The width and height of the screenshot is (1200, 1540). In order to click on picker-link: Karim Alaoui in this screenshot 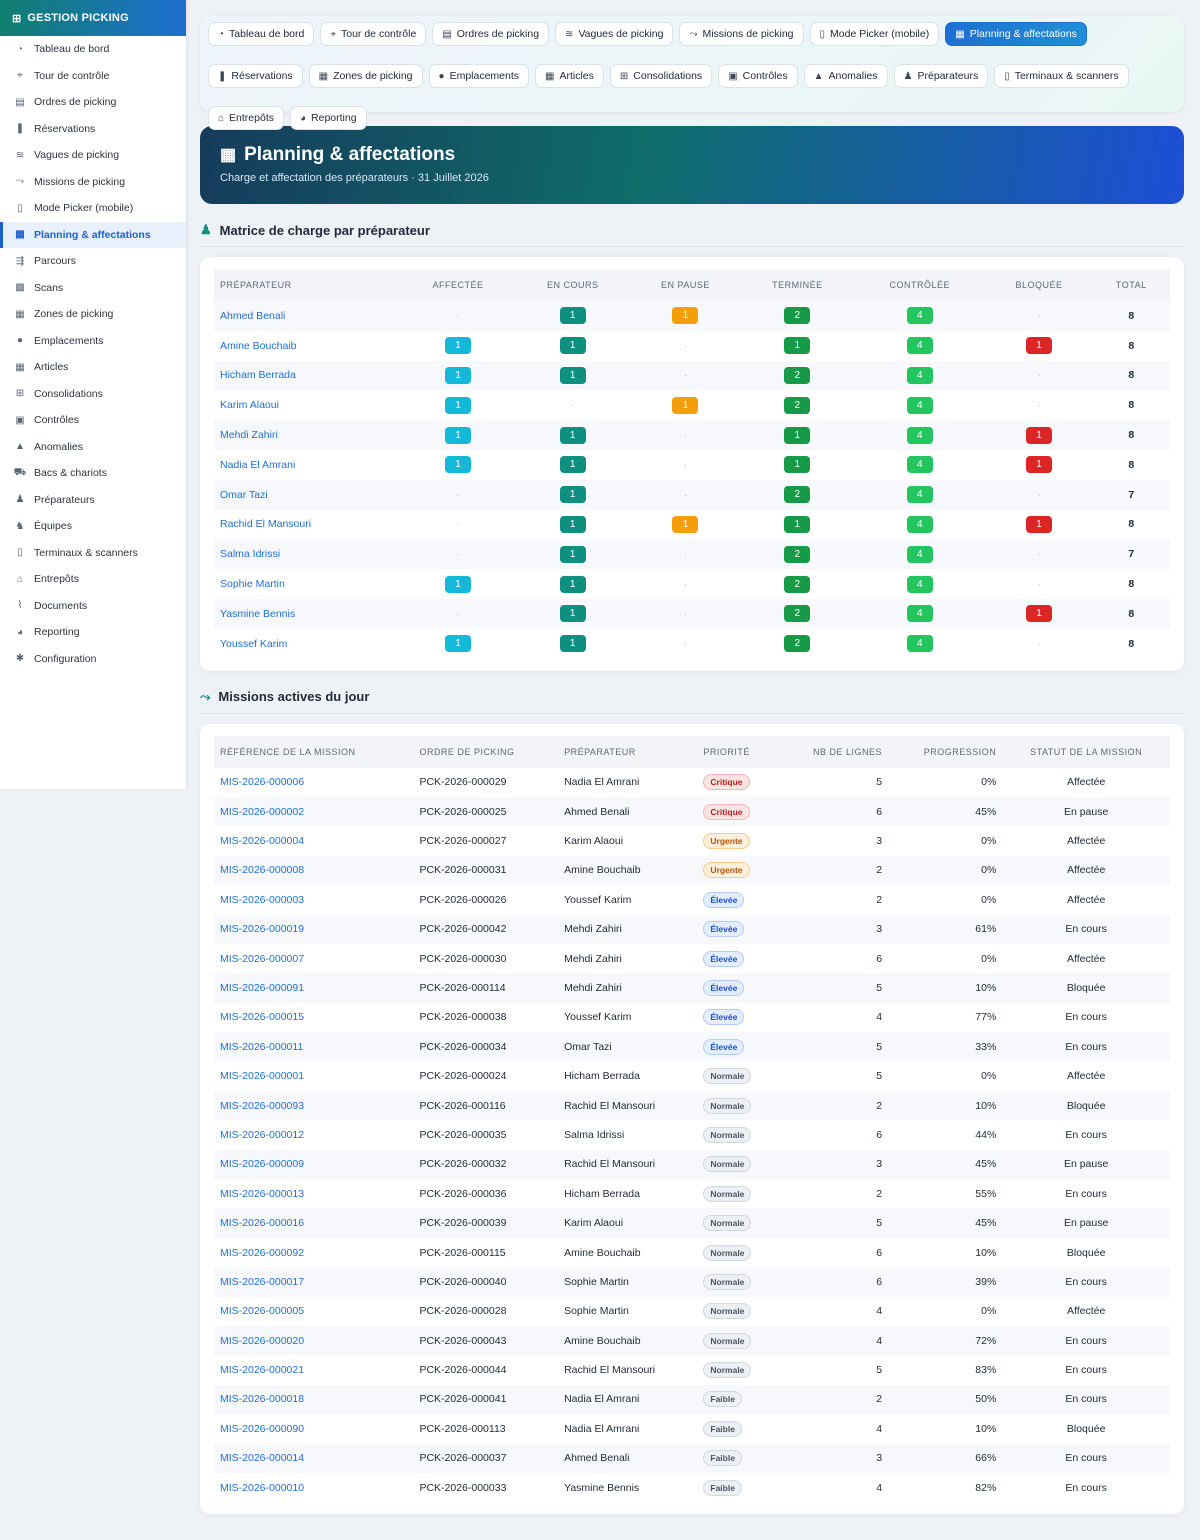, I will do `click(249, 405)`.